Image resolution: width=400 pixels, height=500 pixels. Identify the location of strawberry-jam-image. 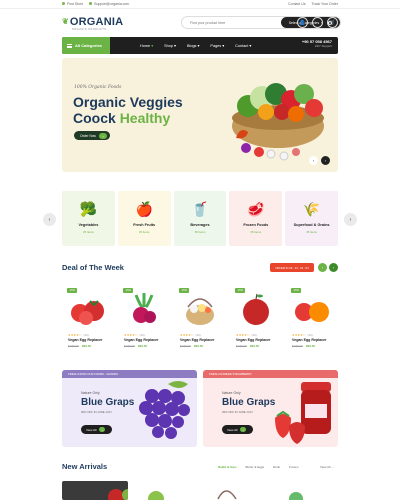
(303, 413).